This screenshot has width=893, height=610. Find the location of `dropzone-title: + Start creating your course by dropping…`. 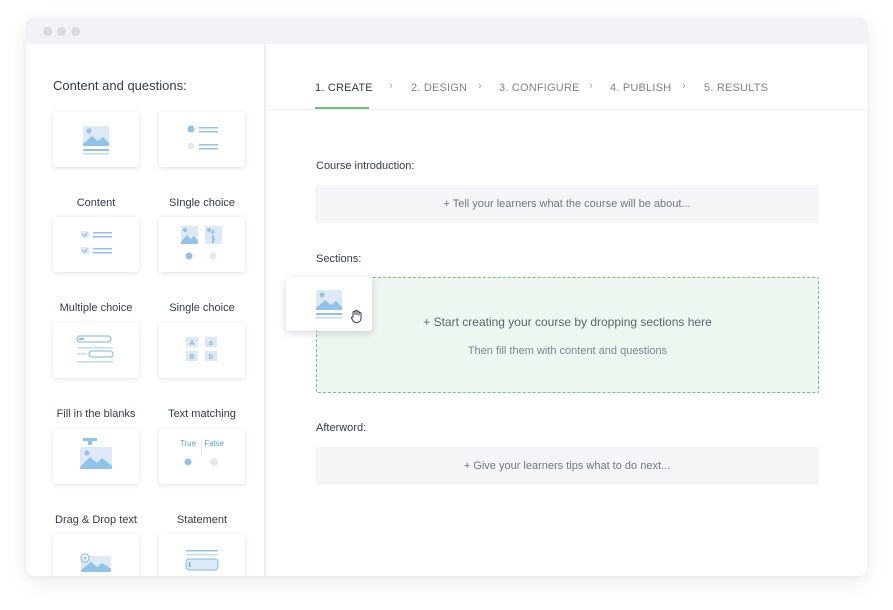

dropzone-title: + Start creating your course by dropping… is located at coordinates (567, 322).